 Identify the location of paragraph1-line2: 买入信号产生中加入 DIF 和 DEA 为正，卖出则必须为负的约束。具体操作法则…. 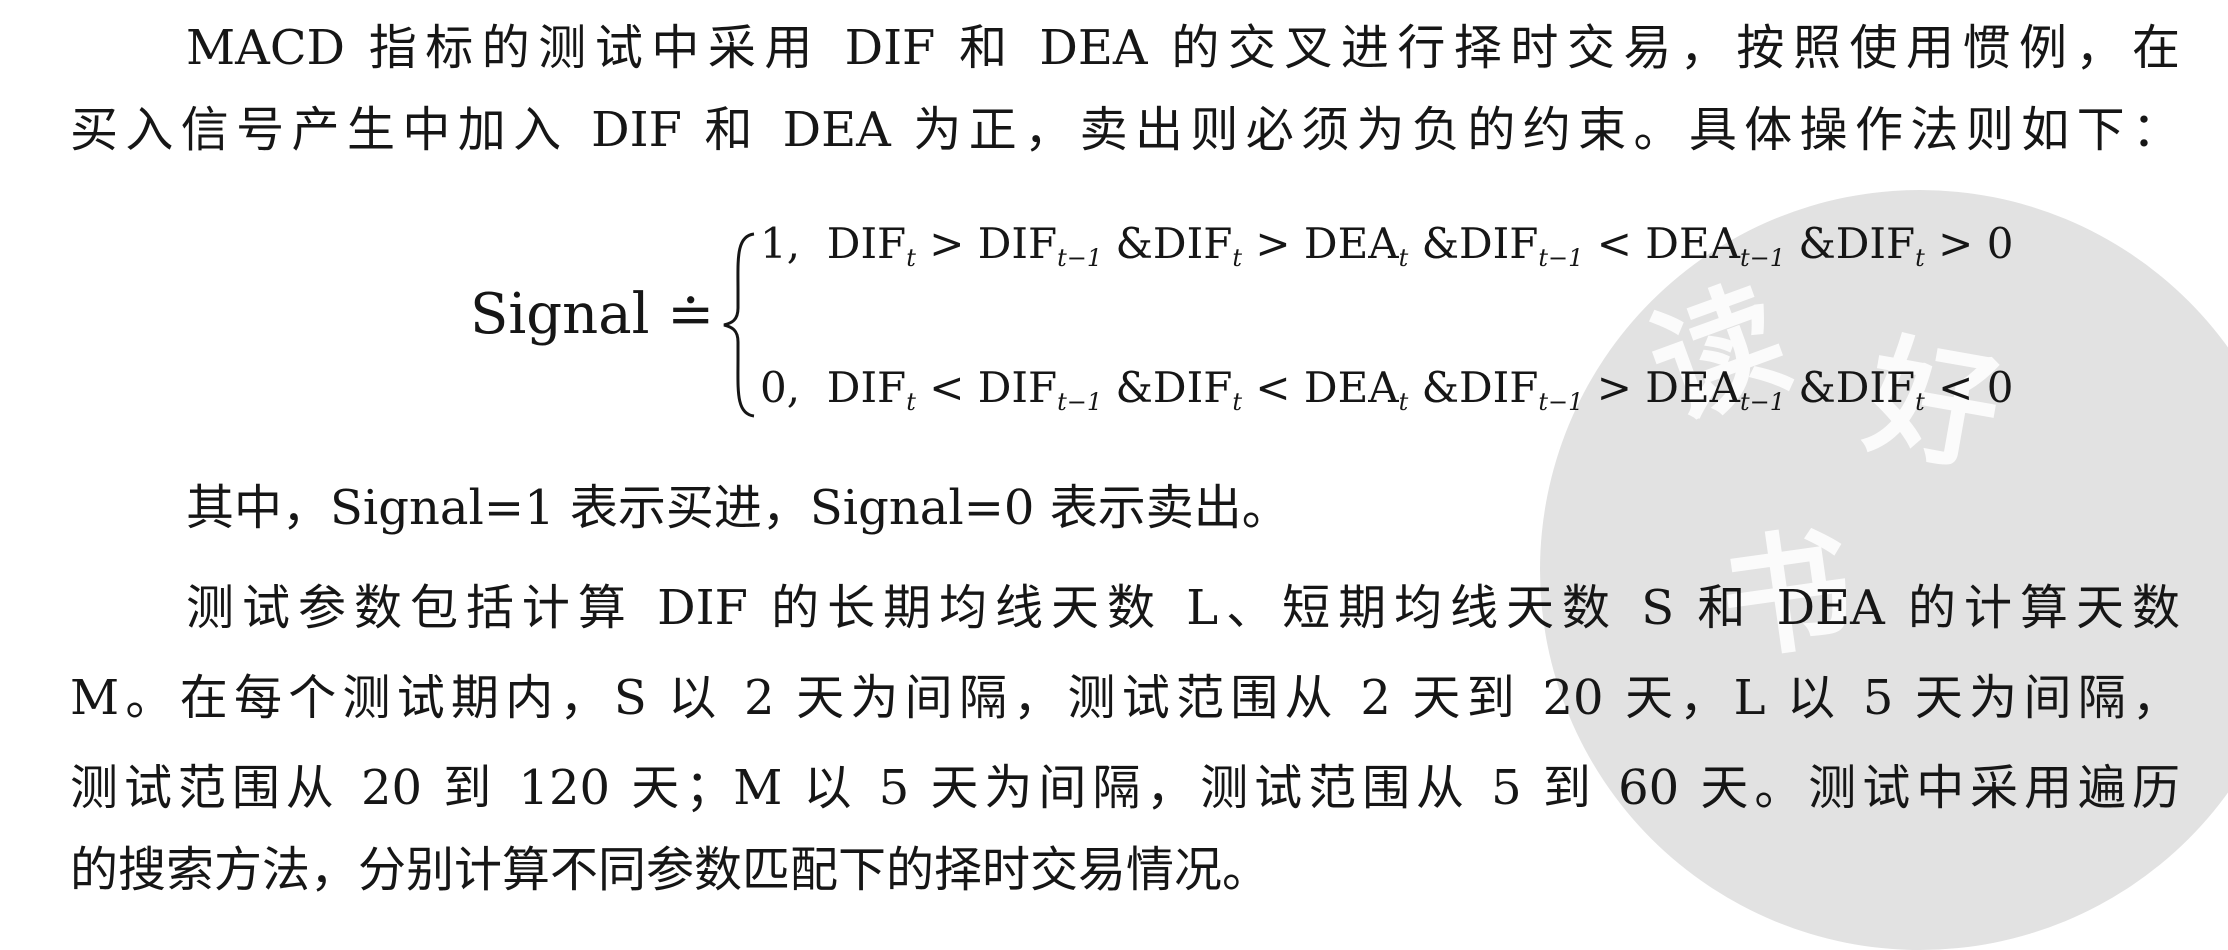
(1125, 130).